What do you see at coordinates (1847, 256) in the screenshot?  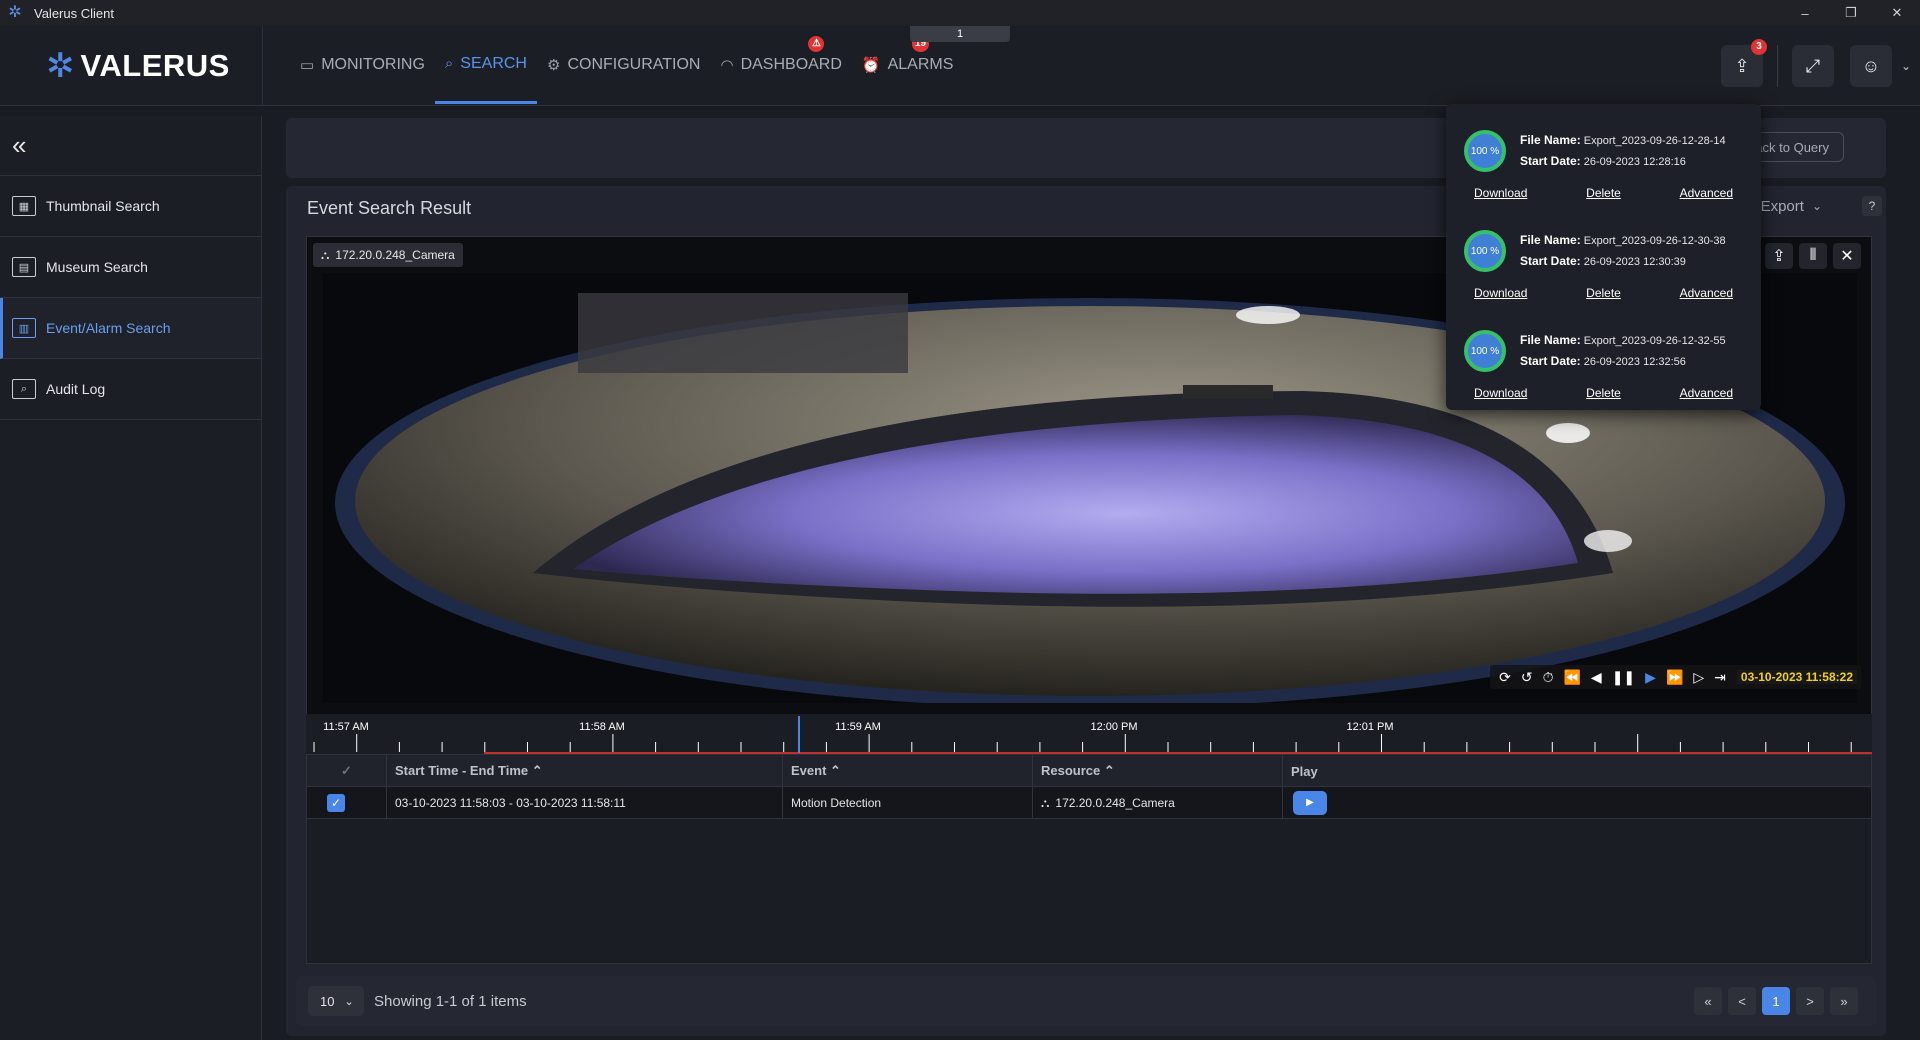 I see `video-close-button: ✕` at bounding box center [1847, 256].